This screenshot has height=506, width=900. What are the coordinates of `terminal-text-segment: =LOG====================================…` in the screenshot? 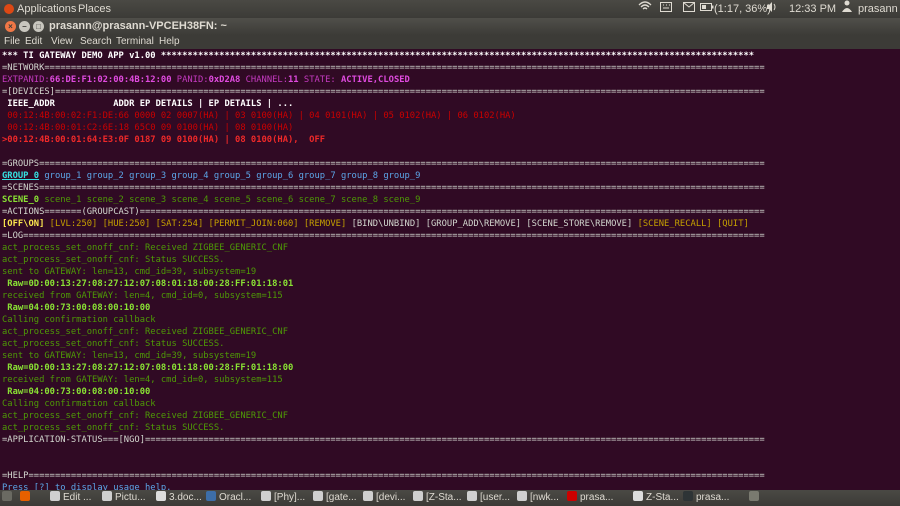 It's located at (383, 236).